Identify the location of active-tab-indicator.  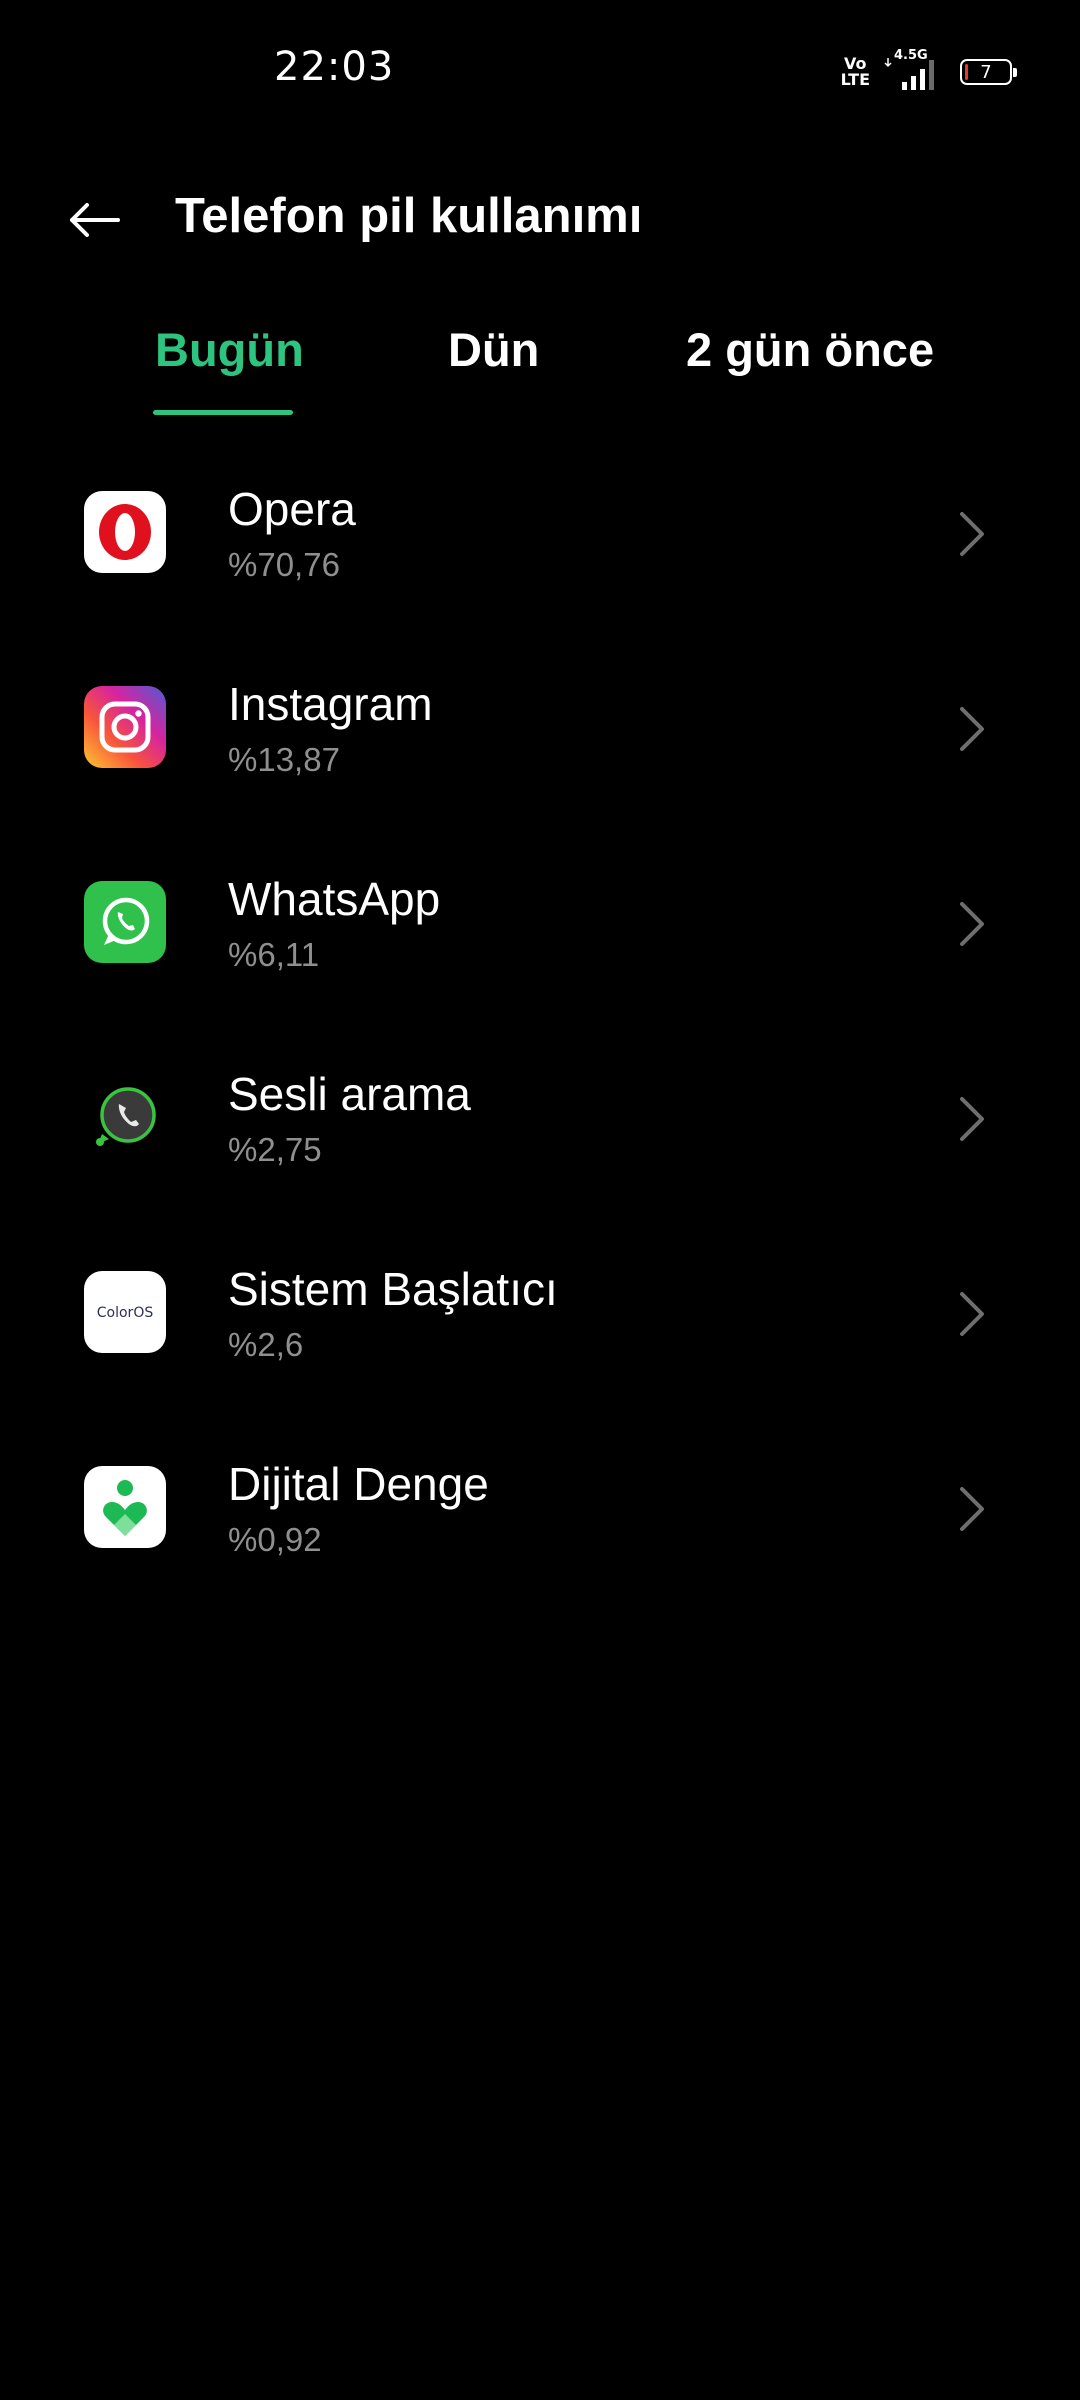
(223, 412).